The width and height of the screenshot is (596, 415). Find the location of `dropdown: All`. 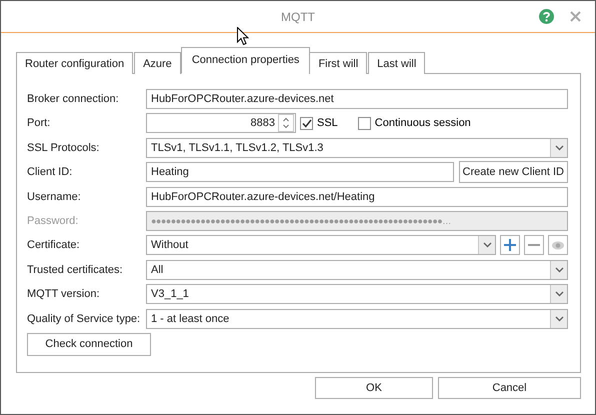

dropdown: All is located at coordinates (357, 270).